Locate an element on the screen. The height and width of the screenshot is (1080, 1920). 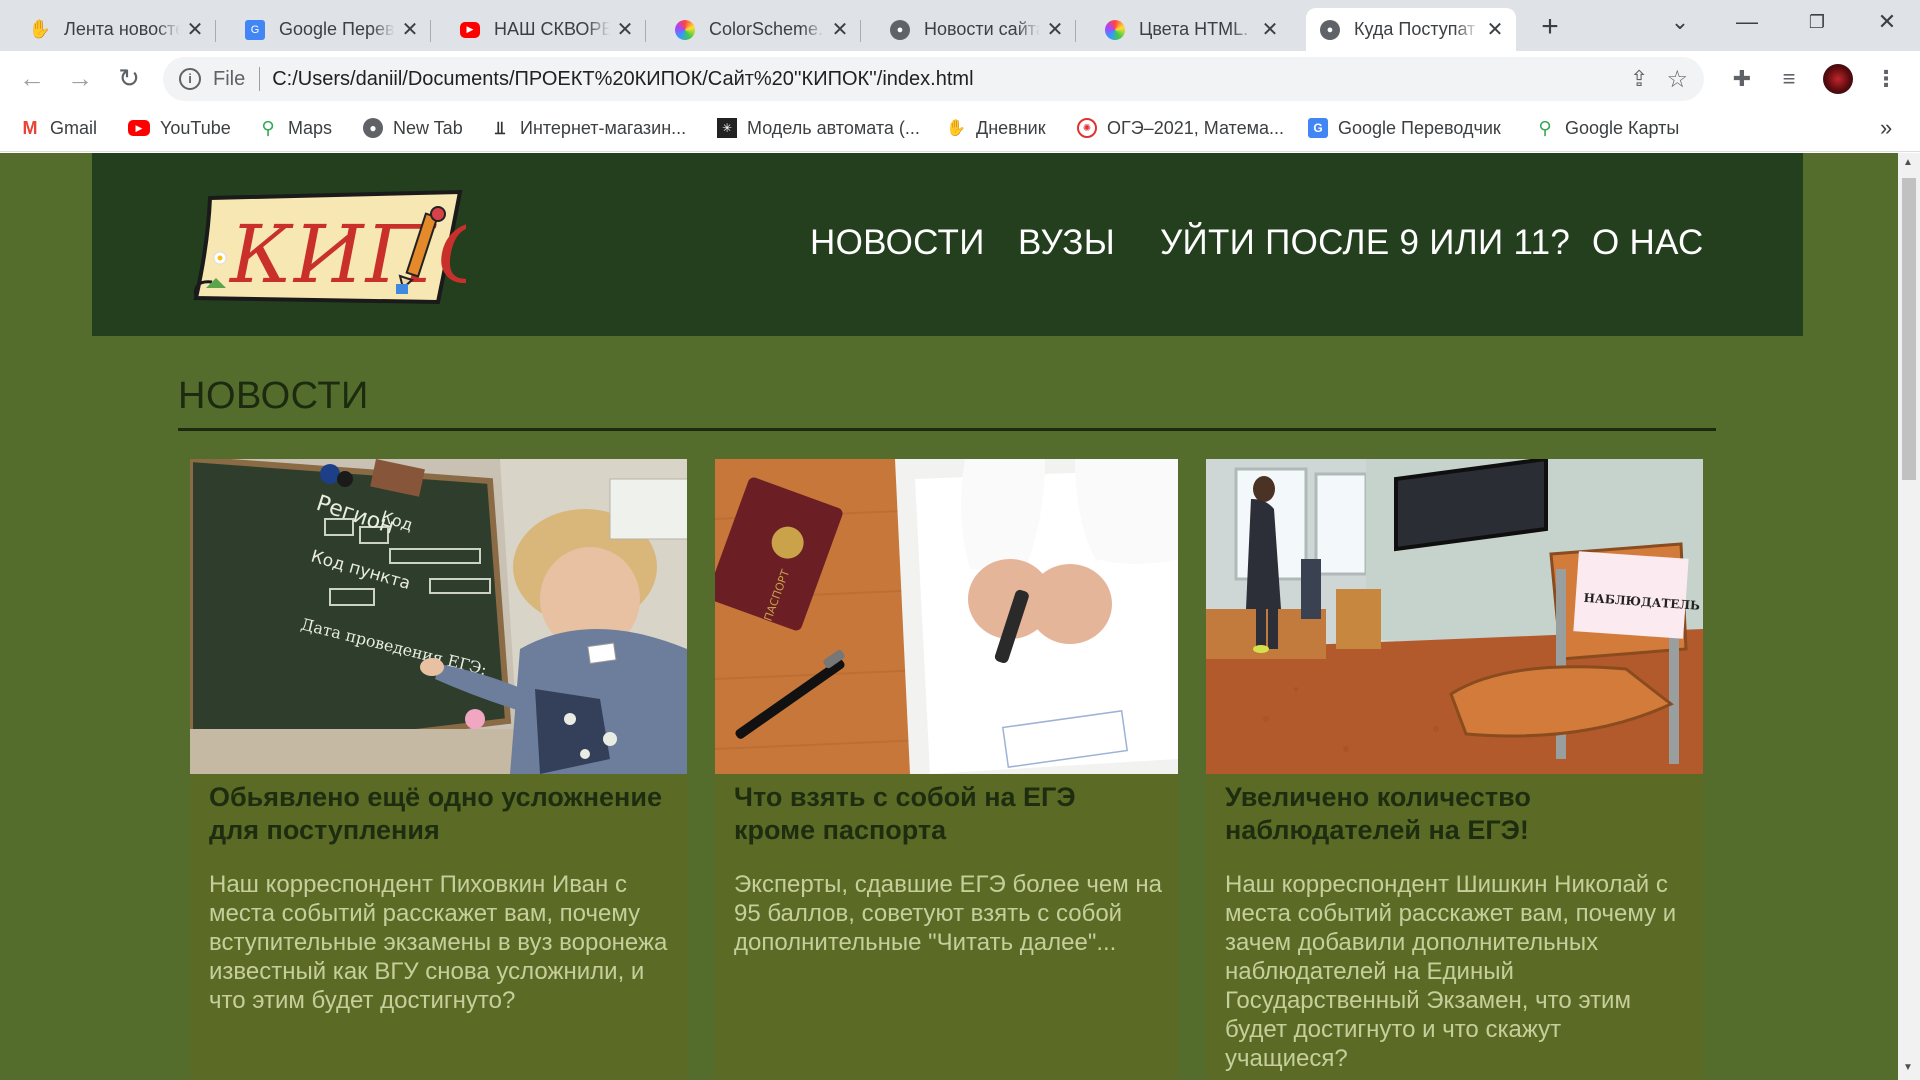
site-logo: КИПОК is located at coordinates (378, 244).